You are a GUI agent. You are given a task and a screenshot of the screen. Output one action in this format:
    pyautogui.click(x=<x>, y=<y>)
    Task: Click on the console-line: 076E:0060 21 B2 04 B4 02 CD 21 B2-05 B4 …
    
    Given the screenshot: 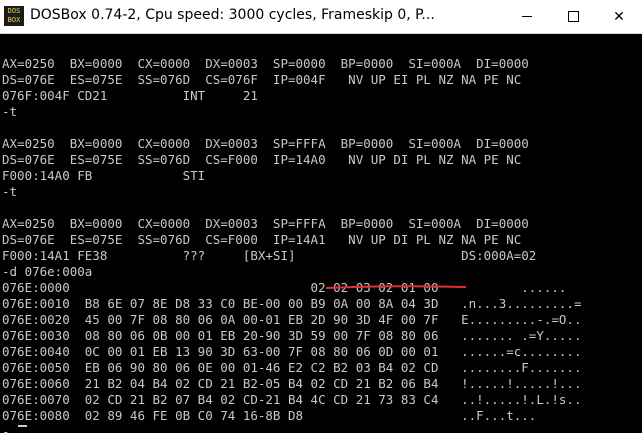 What is the action you would take?
    pyautogui.click(x=292, y=383)
    